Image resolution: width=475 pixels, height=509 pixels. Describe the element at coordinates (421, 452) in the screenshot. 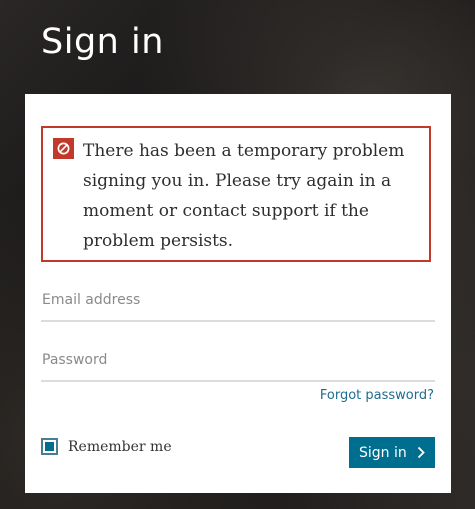

I see `chevron-right-icon` at that location.